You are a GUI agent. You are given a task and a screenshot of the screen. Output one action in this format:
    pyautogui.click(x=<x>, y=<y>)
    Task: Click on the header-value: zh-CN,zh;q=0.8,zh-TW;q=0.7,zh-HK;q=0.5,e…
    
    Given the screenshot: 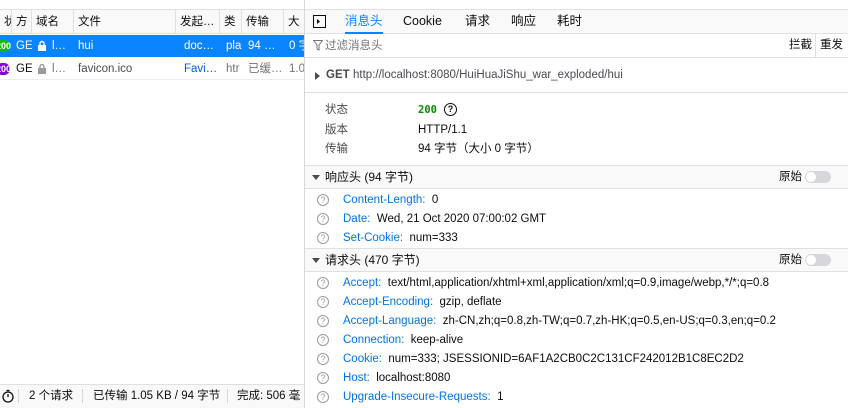 What is the action you would take?
    pyautogui.click(x=609, y=321)
    